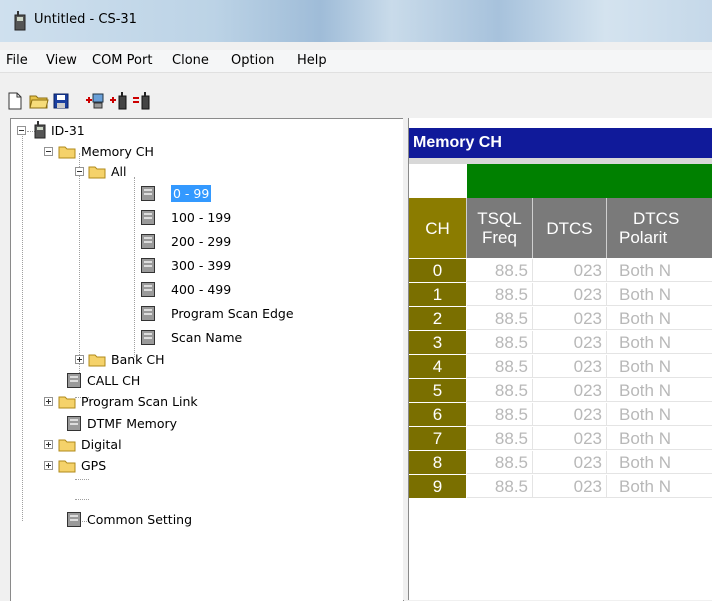 Image resolution: width=712 pixels, height=601 pixels. What do you see at coordinates (131, 218) in the screenshot?
I see `tree-item-range-100-199: 100 - 199` at bounding box center [131, 218].